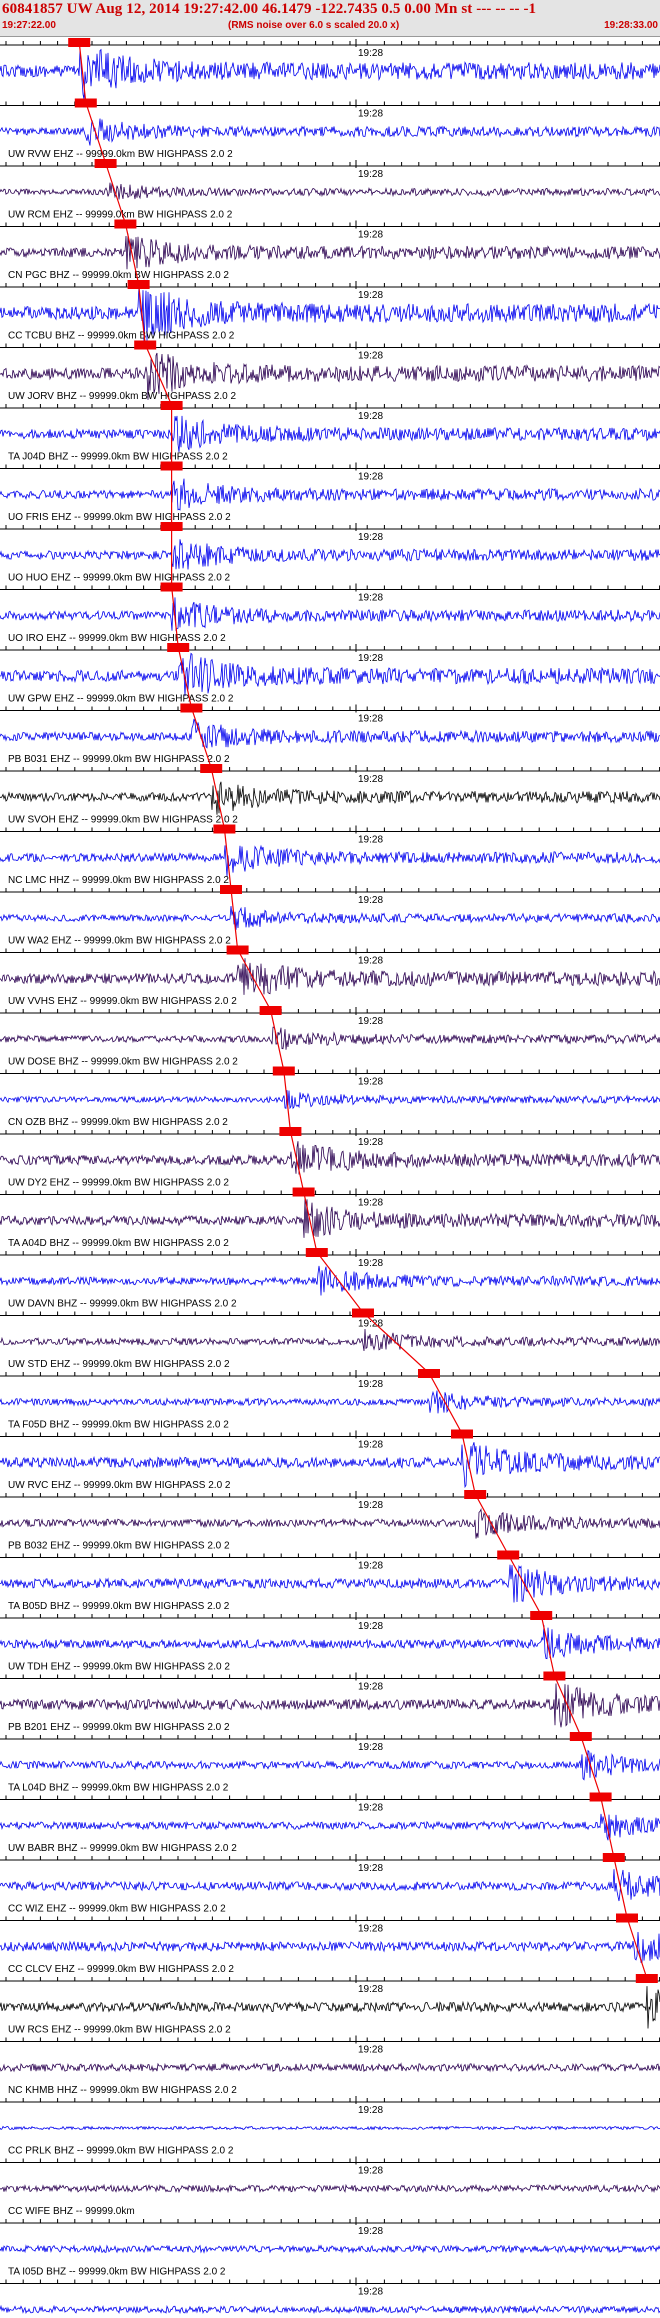  What do you see at coordinates (646, 1978) in the screenshot?
I see `pick-marker` at bounding box center [646, 1978].